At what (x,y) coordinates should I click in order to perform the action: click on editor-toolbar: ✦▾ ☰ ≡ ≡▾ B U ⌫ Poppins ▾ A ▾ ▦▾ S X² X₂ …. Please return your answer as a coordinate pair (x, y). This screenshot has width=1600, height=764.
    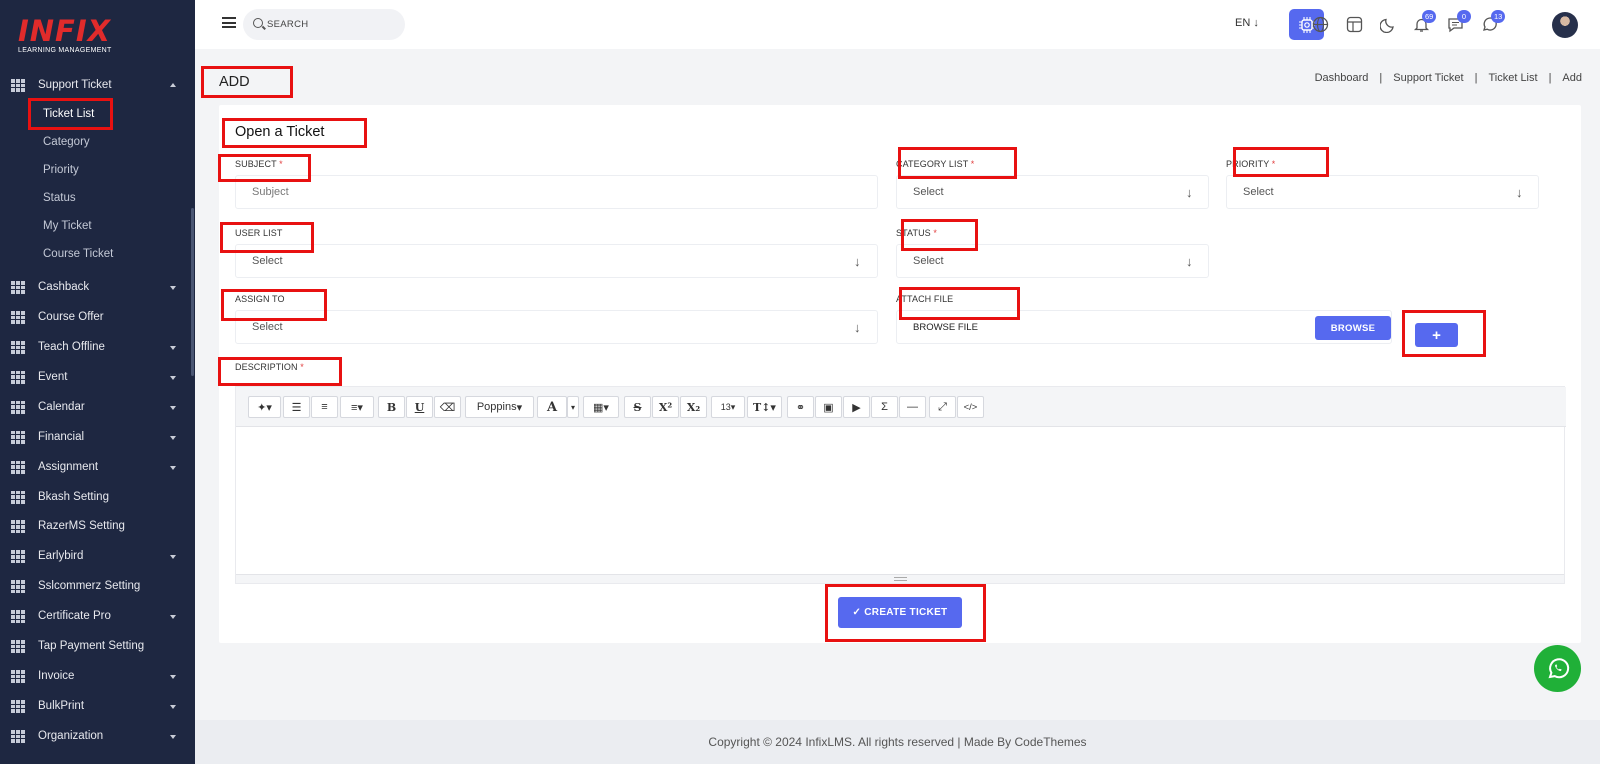
    Looking at the image, I should click on (901, 407).